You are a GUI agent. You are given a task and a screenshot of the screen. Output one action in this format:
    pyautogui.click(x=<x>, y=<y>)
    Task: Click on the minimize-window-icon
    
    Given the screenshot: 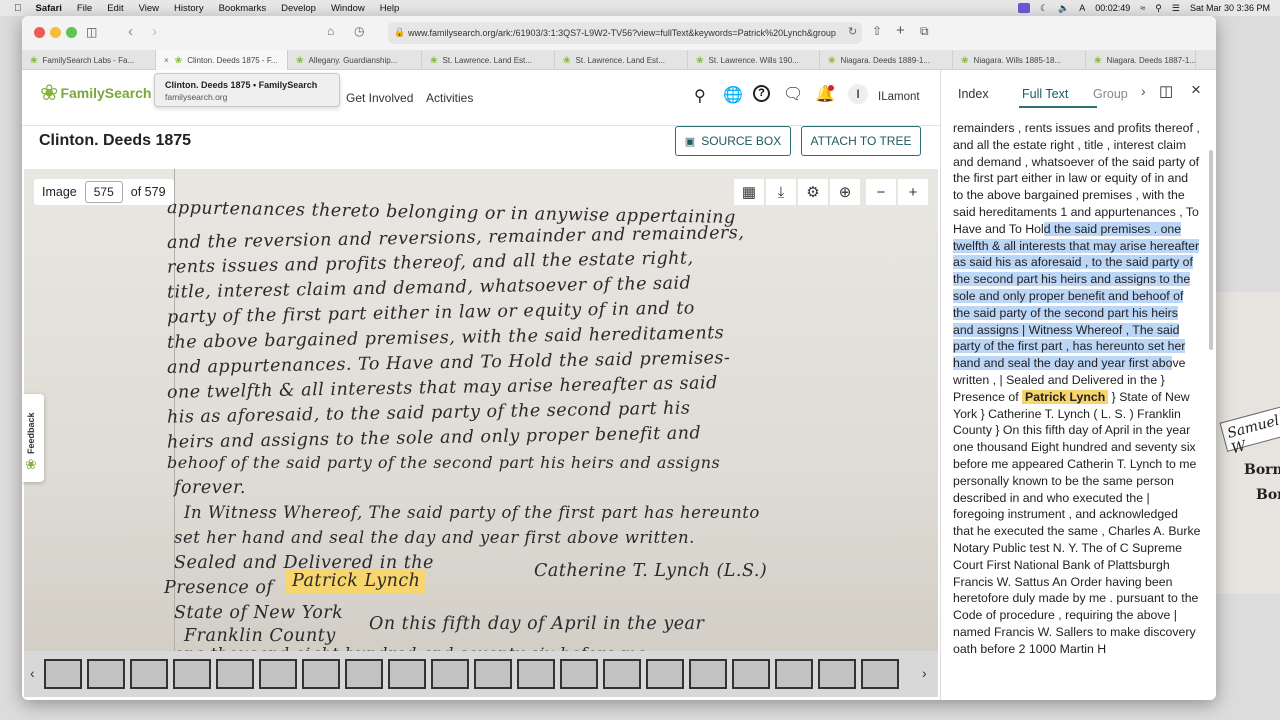 What is the action you would take?
    pyautogui.click(x=55, y=32)
    